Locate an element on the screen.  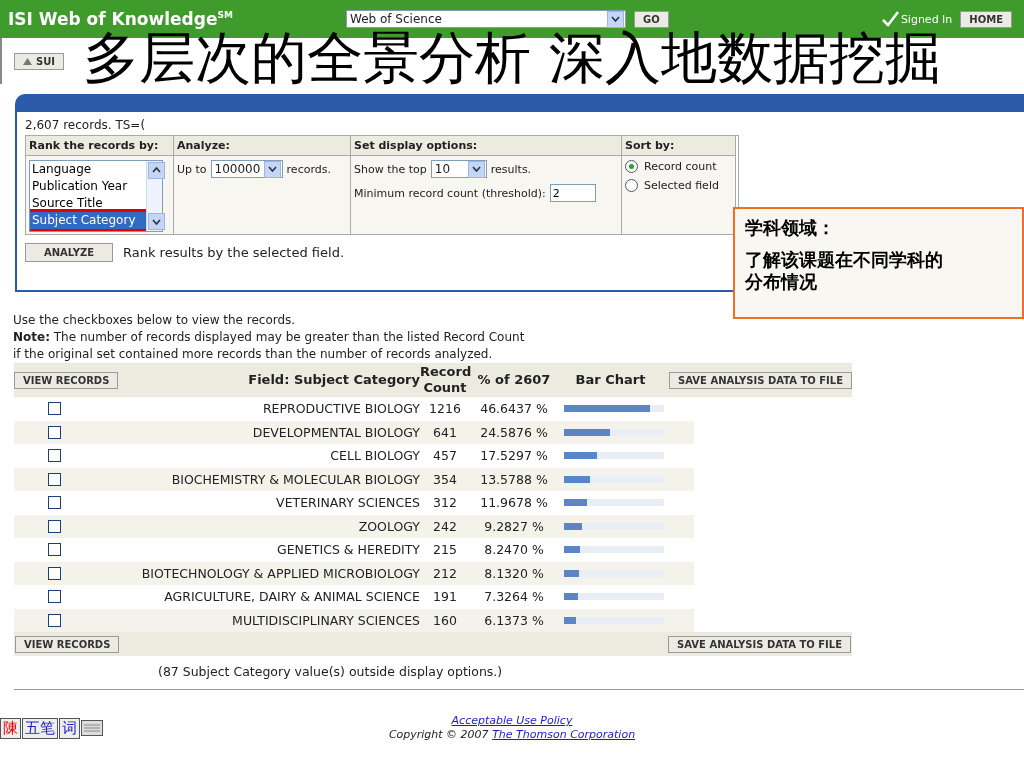
go-button: GO is located at coordinates (651, 19).